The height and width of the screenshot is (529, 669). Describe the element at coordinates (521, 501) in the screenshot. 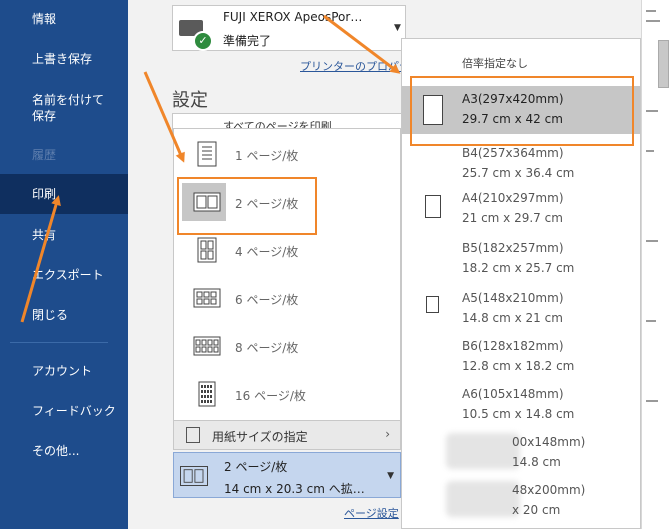

I see `paper-option-blurred-2: 48x200mm) x 20 cm` at that location.